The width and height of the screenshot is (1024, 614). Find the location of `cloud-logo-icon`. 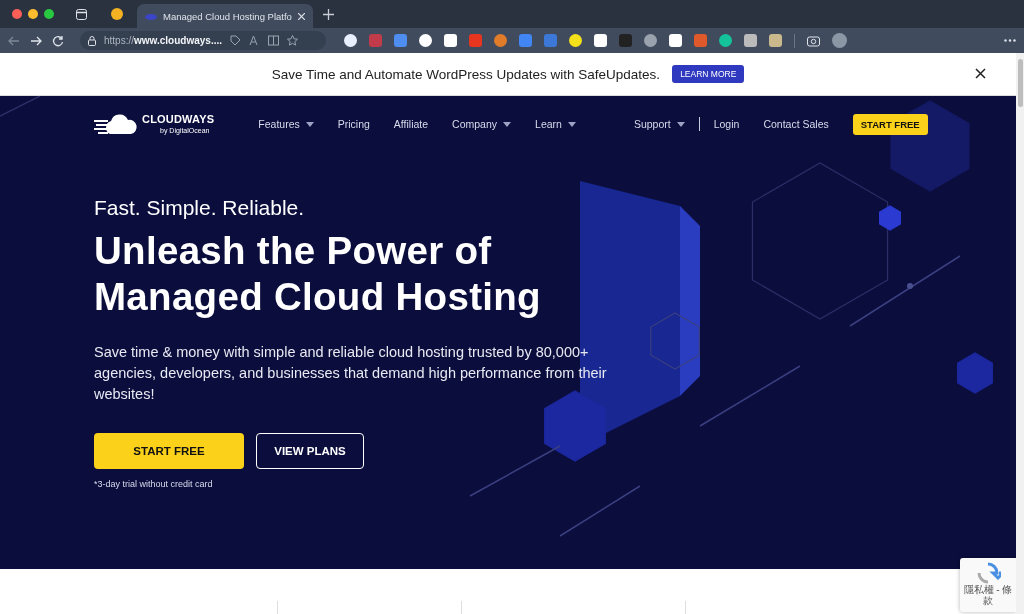

cloud-logo-icon is located at coordinates (116, 124).